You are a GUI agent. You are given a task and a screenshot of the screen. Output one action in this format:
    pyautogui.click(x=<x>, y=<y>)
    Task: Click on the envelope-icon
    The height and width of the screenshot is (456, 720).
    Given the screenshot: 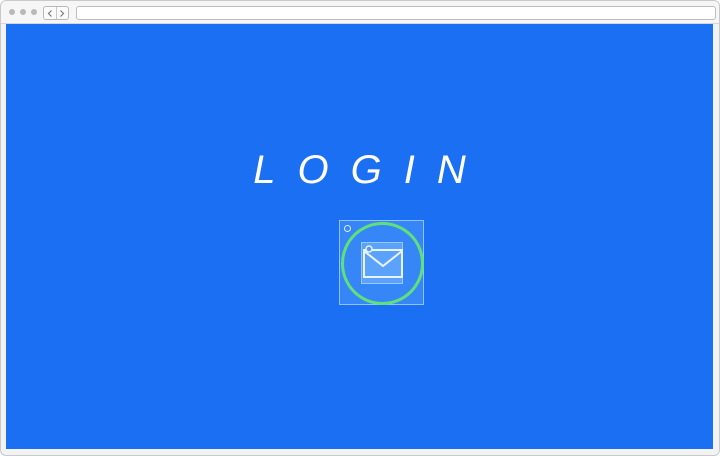 What is the action you would take?
    pyautogui.click(x=383, y=261)
    